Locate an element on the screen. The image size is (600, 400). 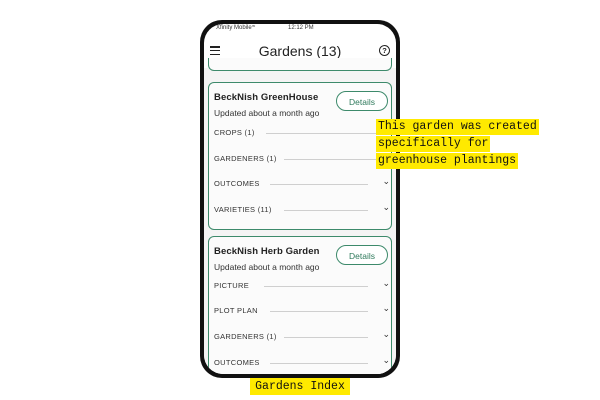
section-gardeners: GARDENERS (1) ⌄ is located at coordinates (302, 336).